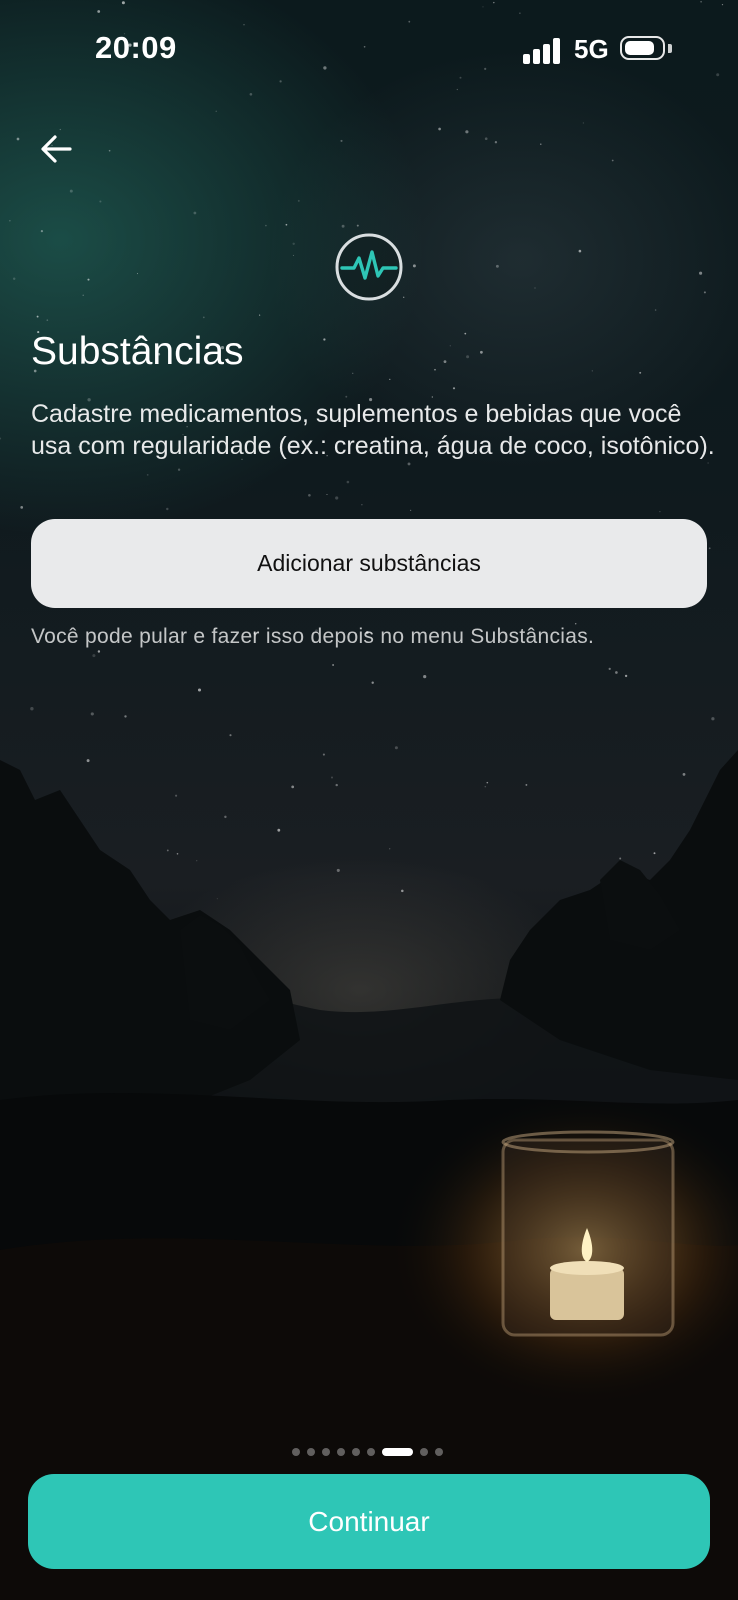  Describe the element at coordinates (642, 48) in the screenshot. I see `battery-icon` at that location.